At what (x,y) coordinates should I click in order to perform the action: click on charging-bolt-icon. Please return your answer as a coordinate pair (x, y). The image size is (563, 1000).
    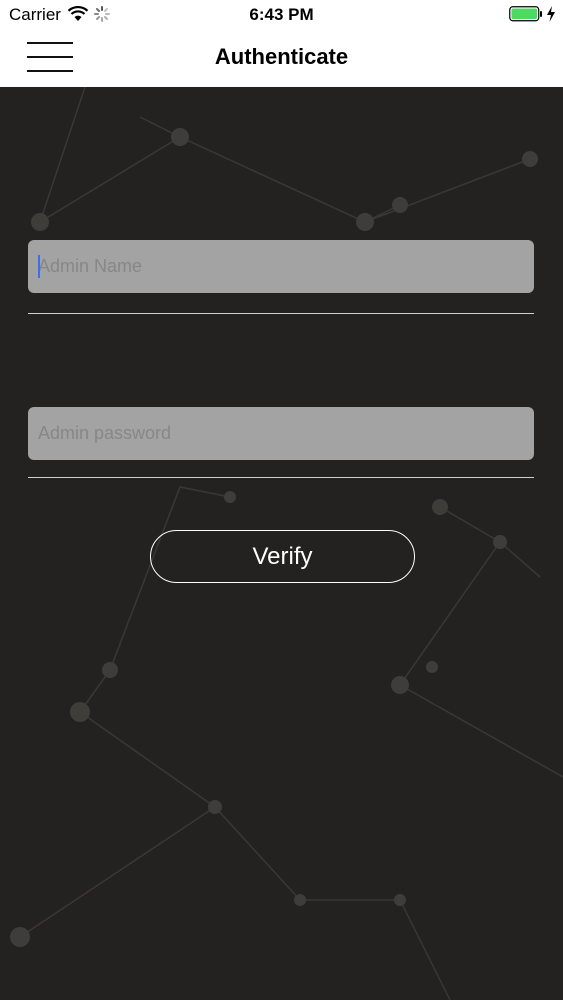
    Looking at the image, I should click on (551, 16).